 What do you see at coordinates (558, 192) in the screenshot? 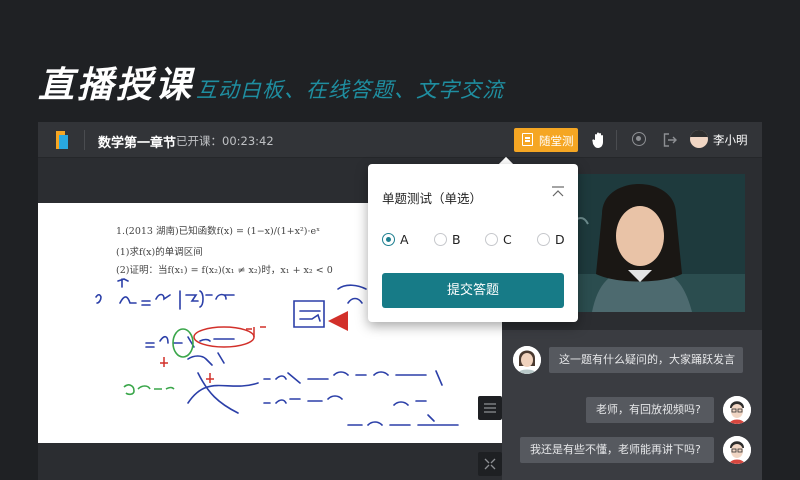
I see `collapse-icon` at bounding box center [558, 192].